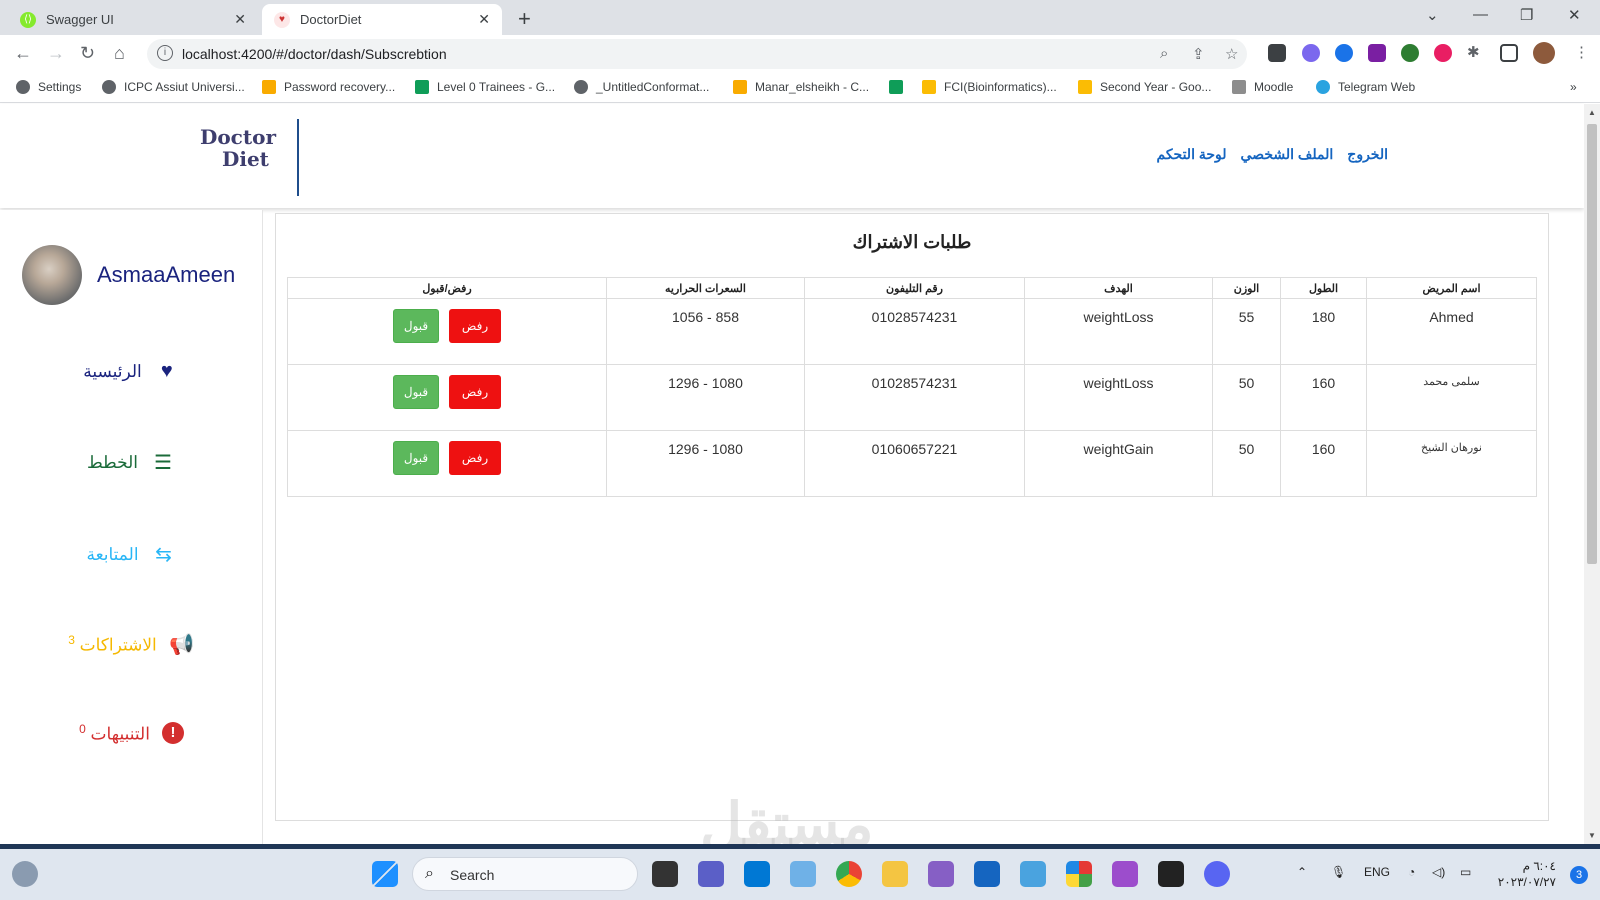 Image resolution: width=1600 pixels, height=900 pixels. What do you see at coordinates (1592, 344) in the screenshot?
I see `scrollbar-thumb` at bounding box center [1592, 344].